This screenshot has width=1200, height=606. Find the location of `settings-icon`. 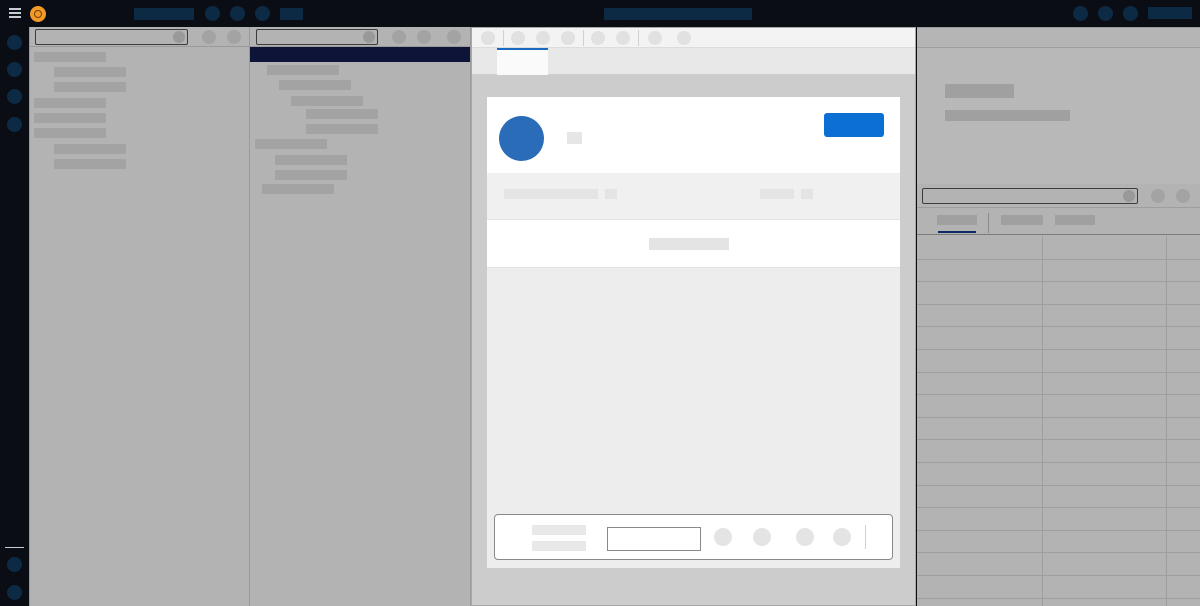

settings-icon is located at coordinates (14, 124).